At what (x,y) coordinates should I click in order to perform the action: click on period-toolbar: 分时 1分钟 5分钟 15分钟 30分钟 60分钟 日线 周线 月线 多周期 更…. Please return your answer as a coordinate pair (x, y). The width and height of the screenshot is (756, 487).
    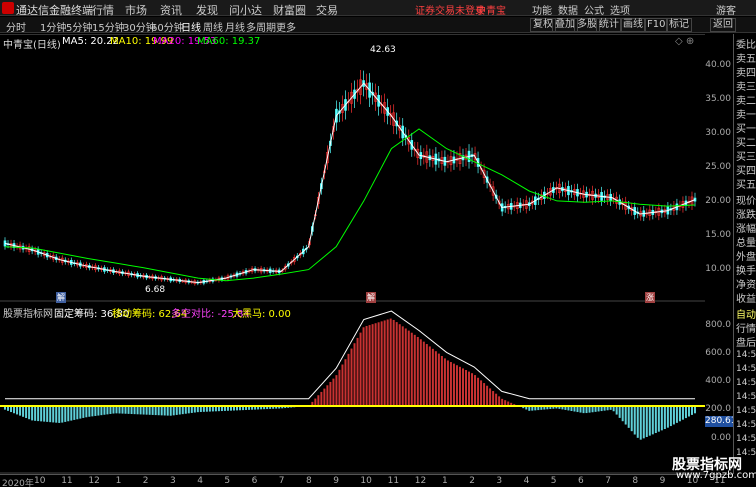
    Looking at the image, I should click on (378, 25).